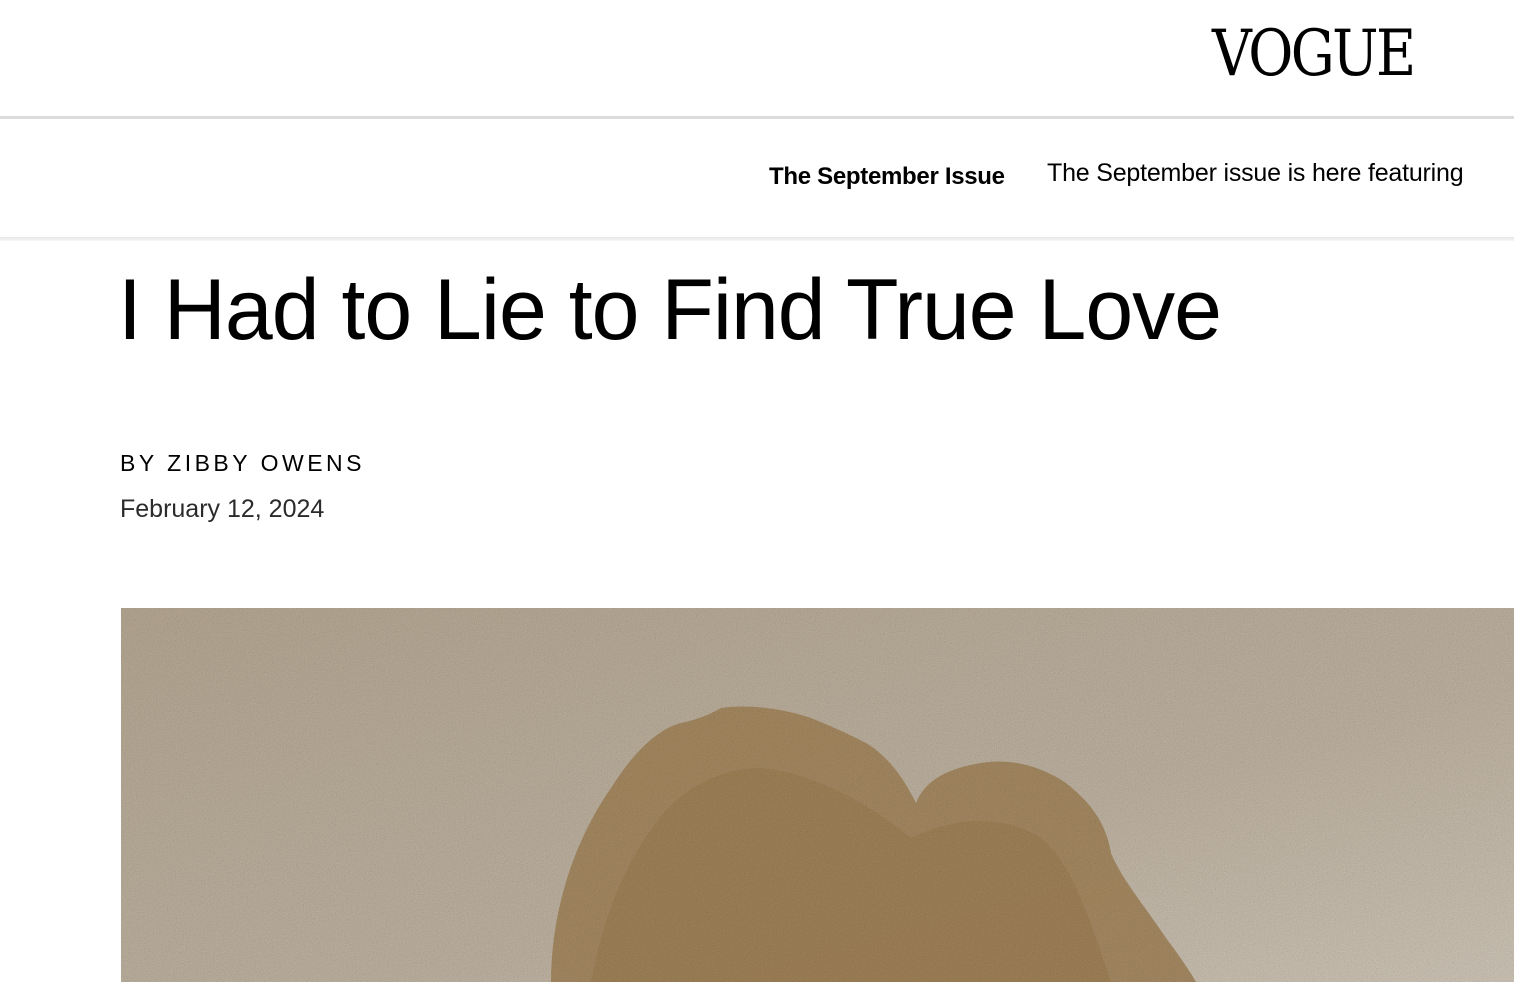  Describe the element at coordinates (757, 58) in the screenshot. I see `site-header: VOGUE` at that location.